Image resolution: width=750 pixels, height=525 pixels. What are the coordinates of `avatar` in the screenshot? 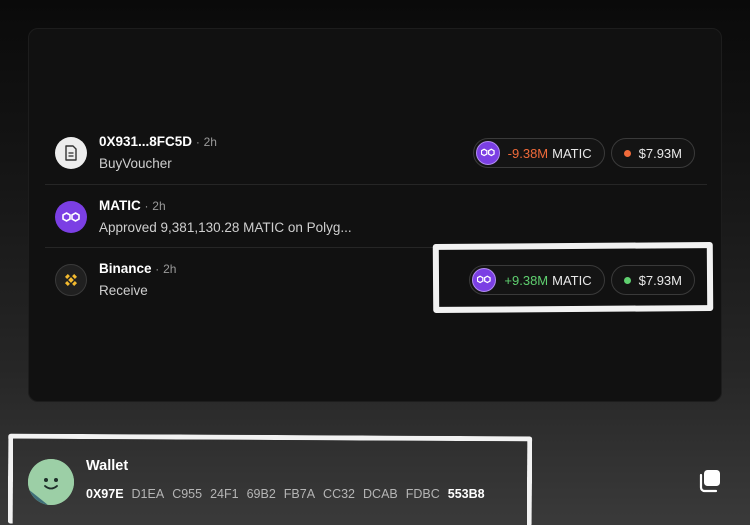 It's located at (51, 482).